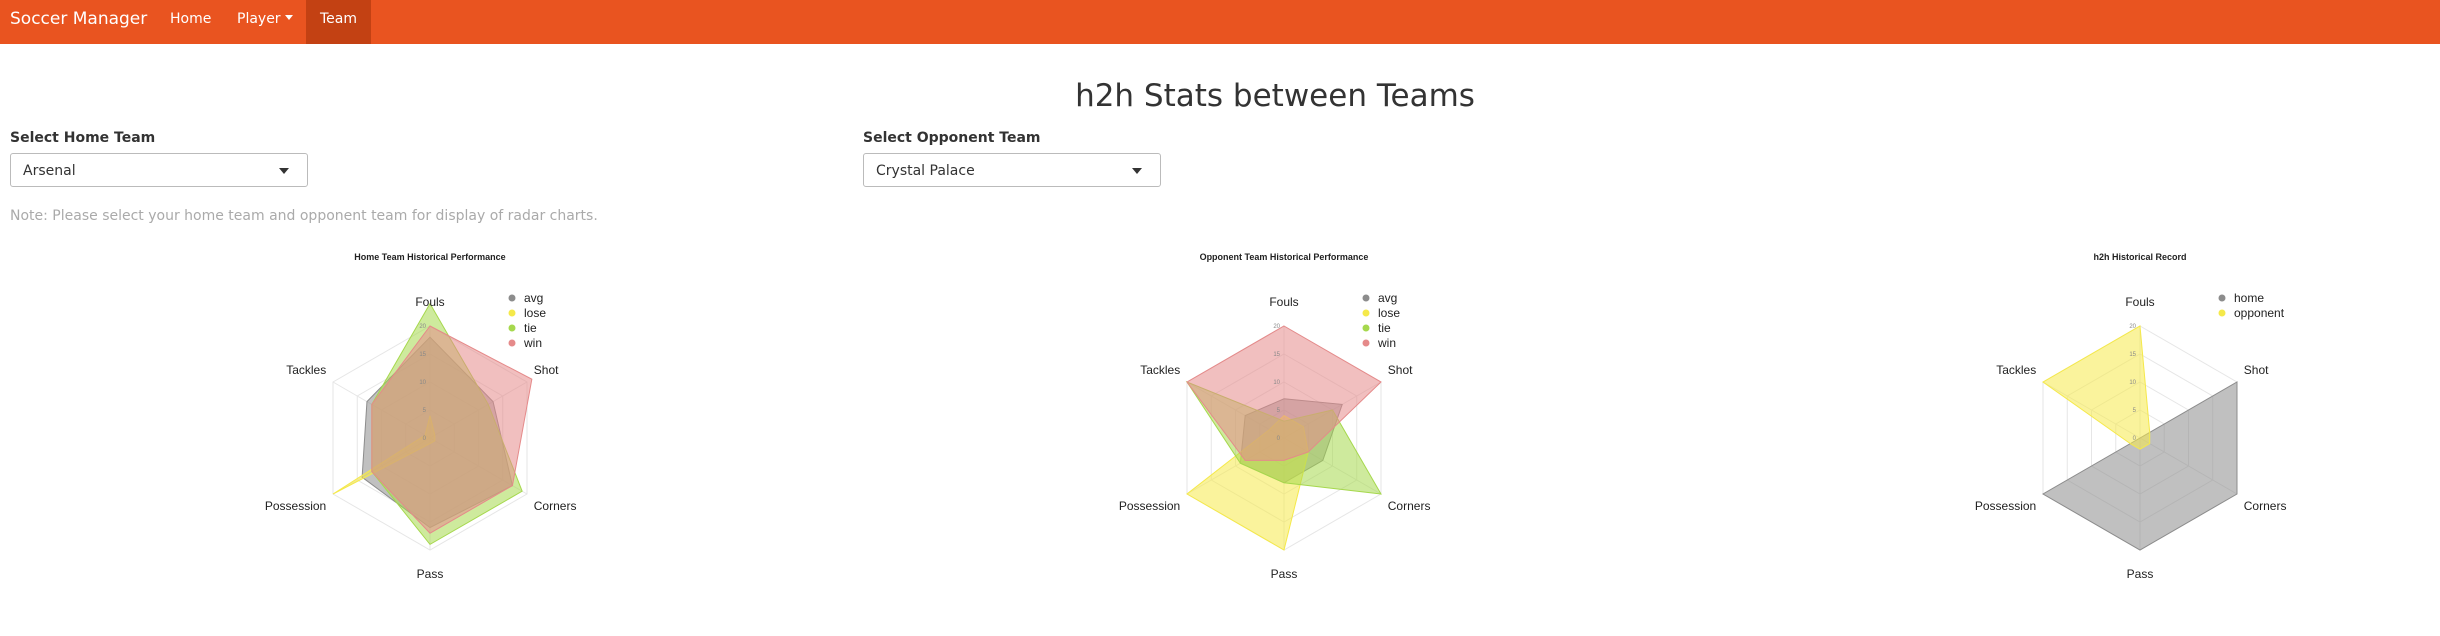 The width and height of the screenshot is (2440, 636). What do you see at coordinates (83, 138) in the screenshot?
I see `home-team-label: Select Home Team` at bounding box center [83, 138].